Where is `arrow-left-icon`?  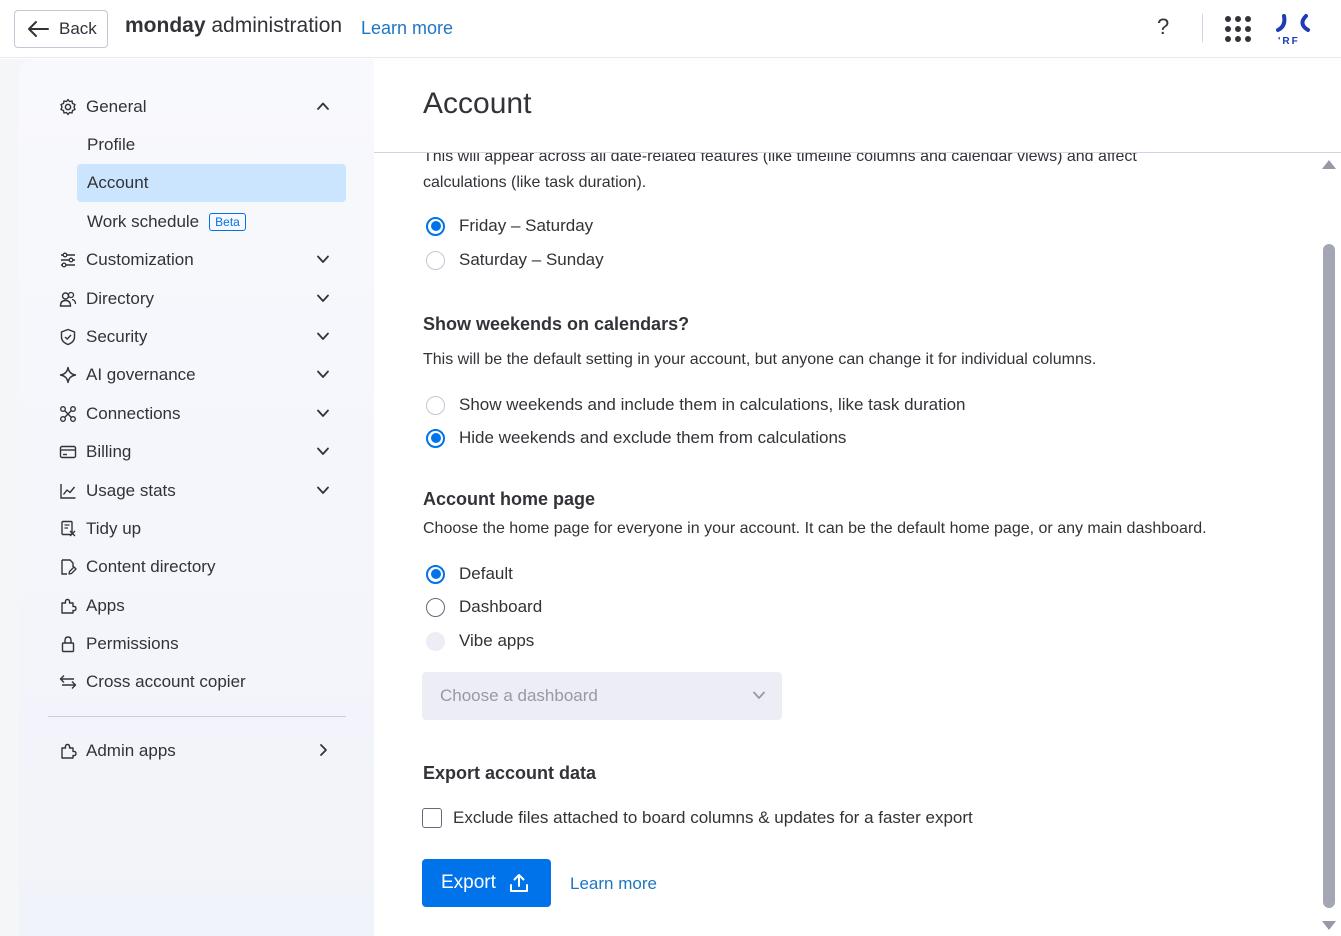
arrow-left-icon is located at coordinates (38, 29).